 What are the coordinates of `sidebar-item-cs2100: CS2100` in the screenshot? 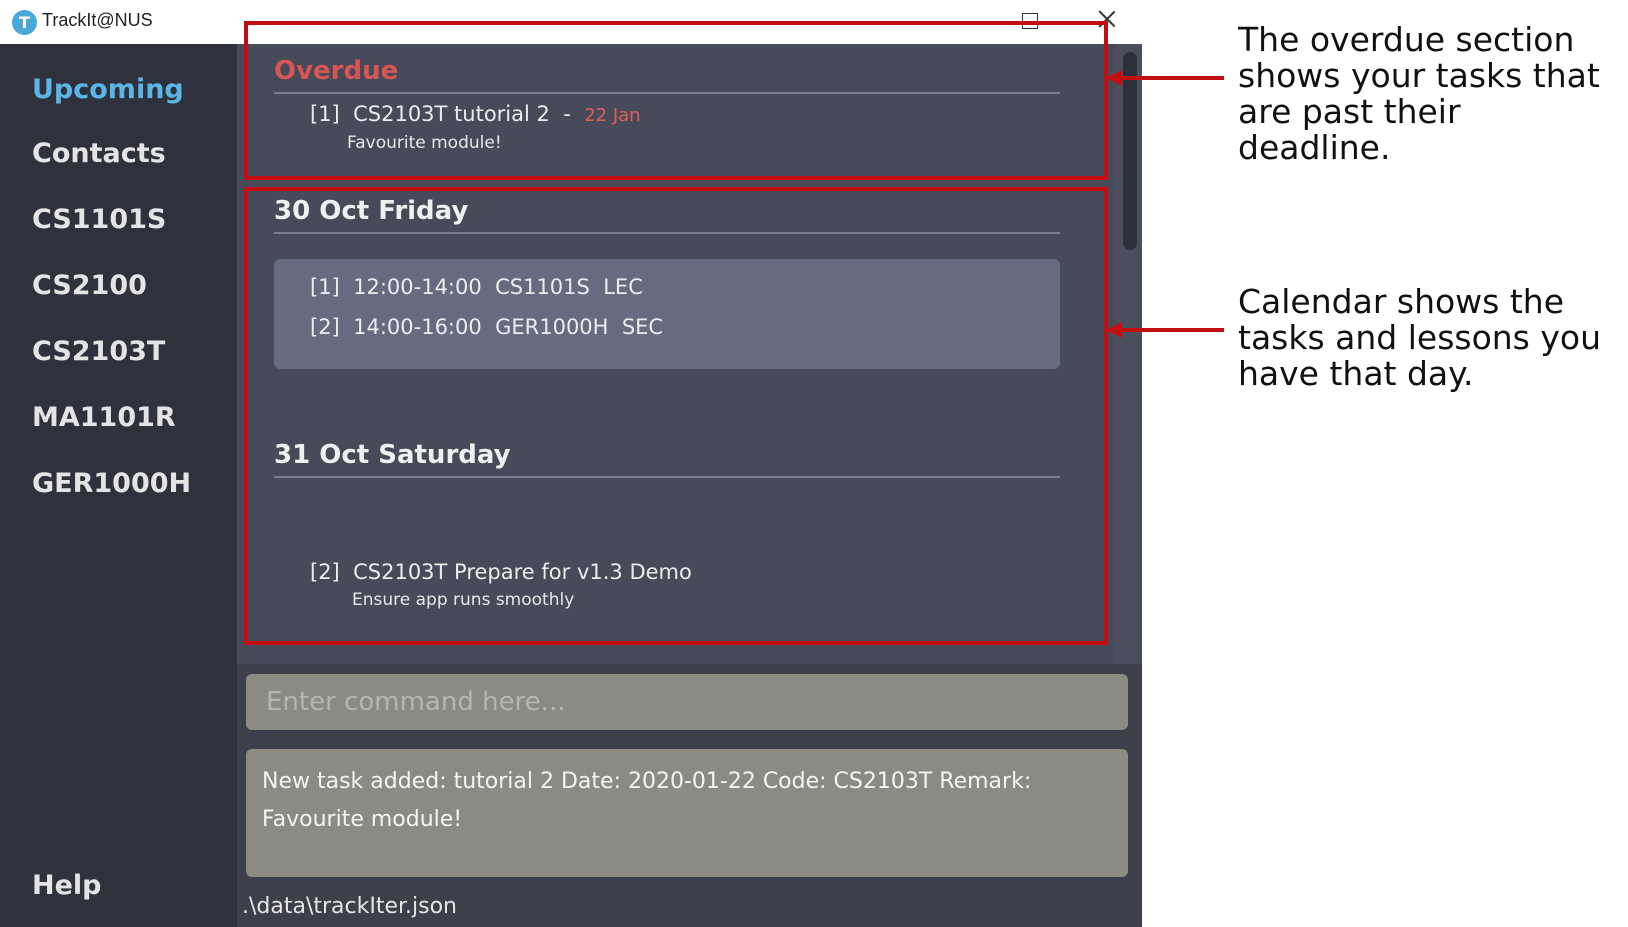 It's located at (89, 285).